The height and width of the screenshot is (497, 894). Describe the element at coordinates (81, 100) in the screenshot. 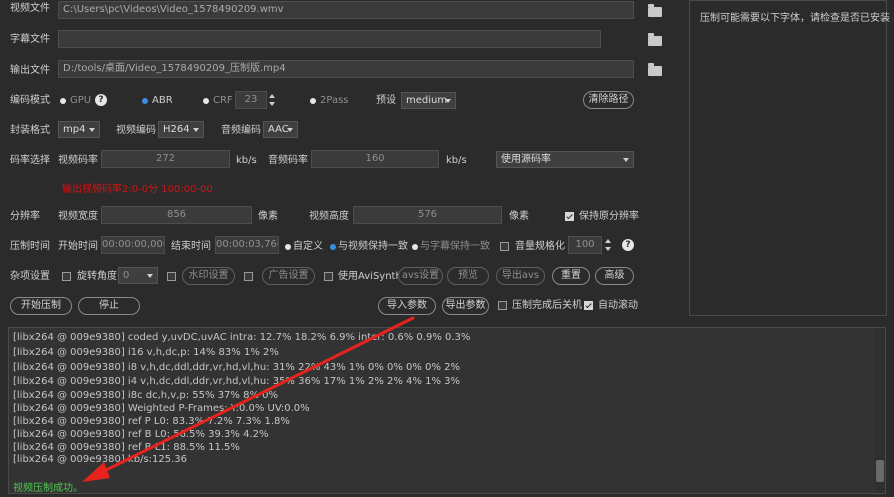

I see `gpu-label: GPU` at that location.